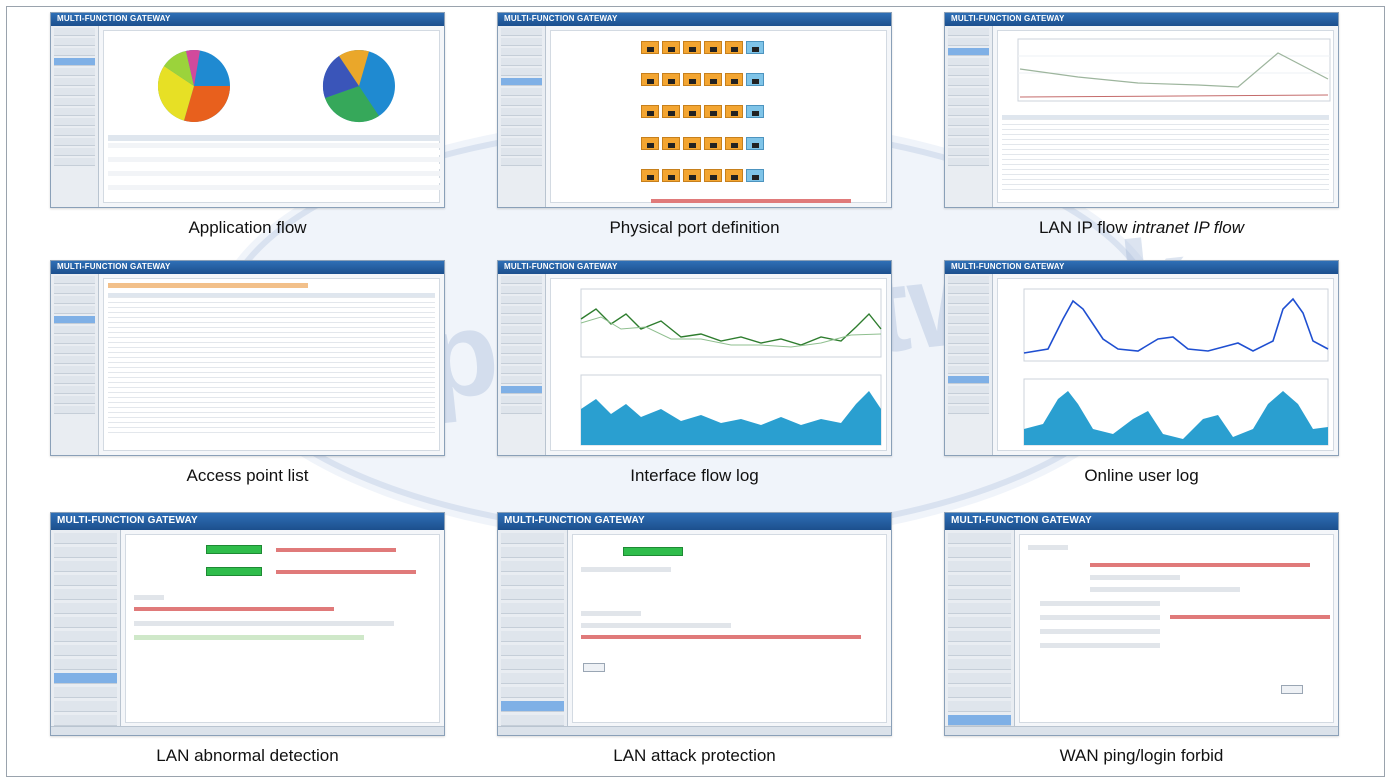 The width and height of the screenshot is (1391, 783). I want to click on screenshot-application-flow: MULTI-FUNCTION GATEWAY, so click(247, 110).